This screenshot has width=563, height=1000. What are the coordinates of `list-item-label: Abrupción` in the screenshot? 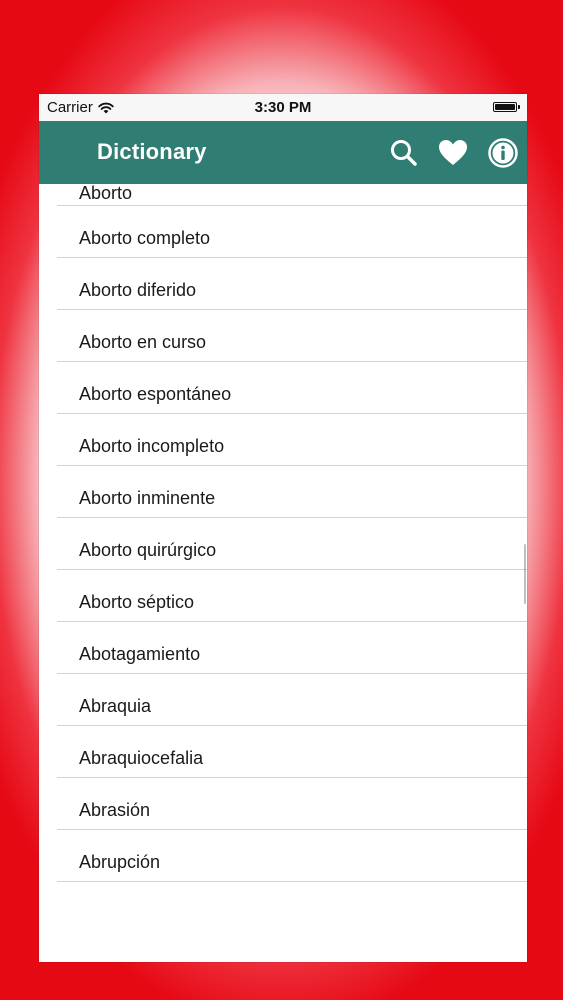 It's located at (120, 862).